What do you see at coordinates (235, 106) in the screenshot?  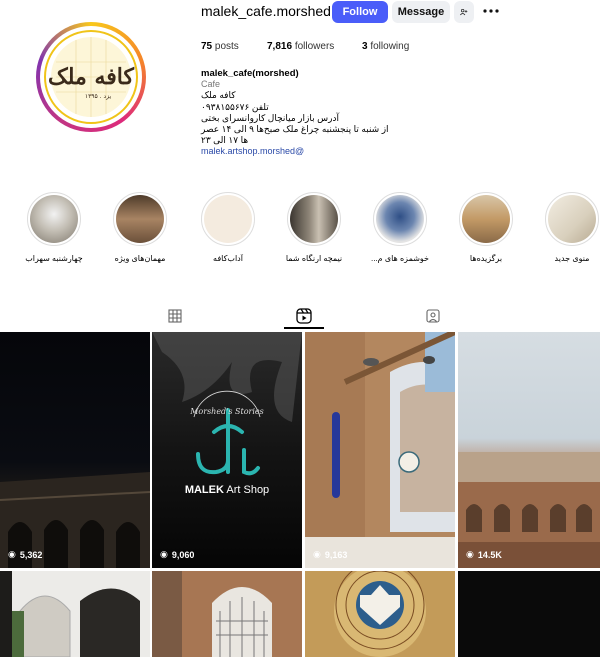 I see `bio-line: تلفن ۰۹۳۸۱۵۵۶۷۶` at bounding box center [235, 106].